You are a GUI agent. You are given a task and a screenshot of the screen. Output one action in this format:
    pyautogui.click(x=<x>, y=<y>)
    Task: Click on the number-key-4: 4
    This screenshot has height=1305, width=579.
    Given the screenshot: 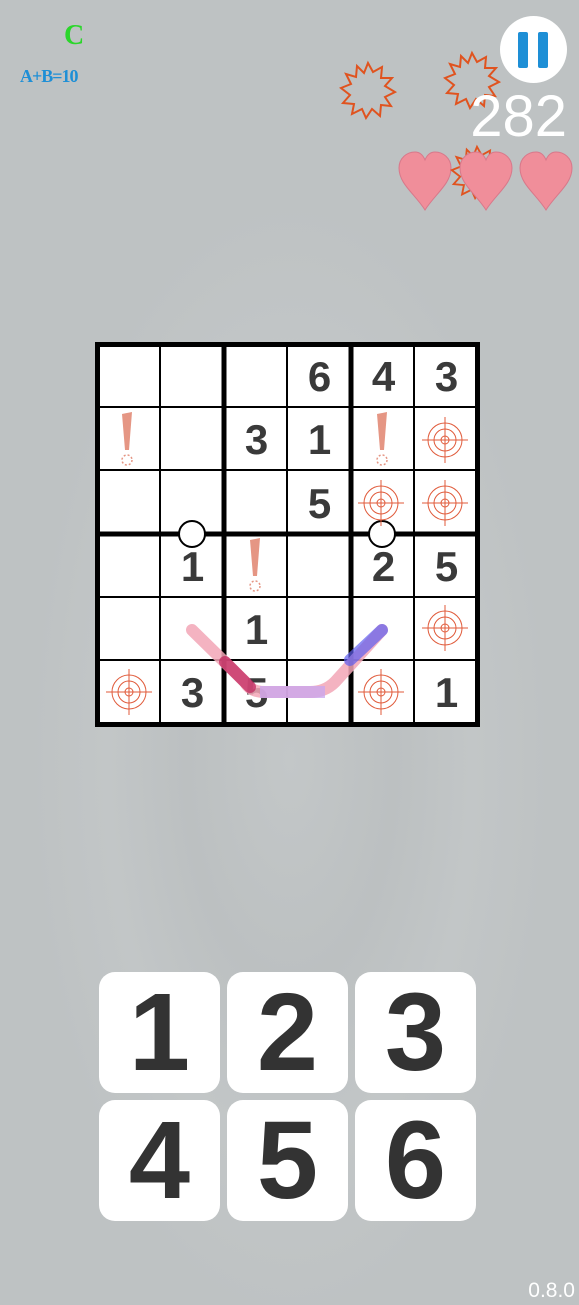 What is the action you would take?
    pyautogui.click(x=159, y=1160)
    